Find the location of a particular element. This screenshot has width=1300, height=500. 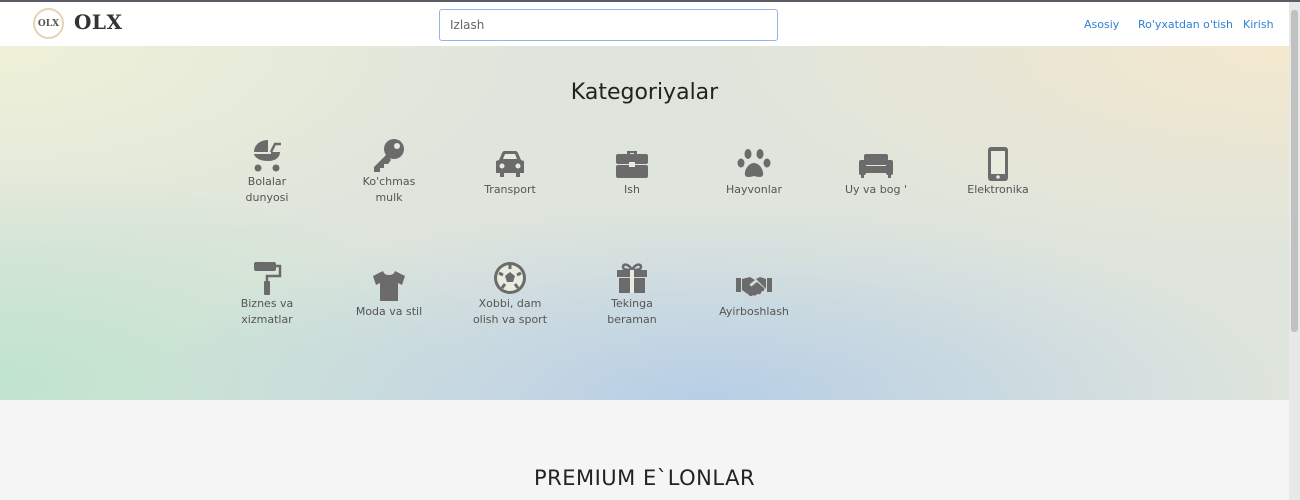

nav-link-login: Kirish is located at coordinates (1258, 24).